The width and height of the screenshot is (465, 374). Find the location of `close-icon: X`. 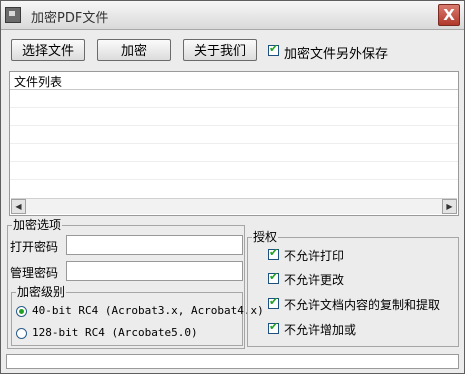

close-icon: X is located at coordinates (449, 15).